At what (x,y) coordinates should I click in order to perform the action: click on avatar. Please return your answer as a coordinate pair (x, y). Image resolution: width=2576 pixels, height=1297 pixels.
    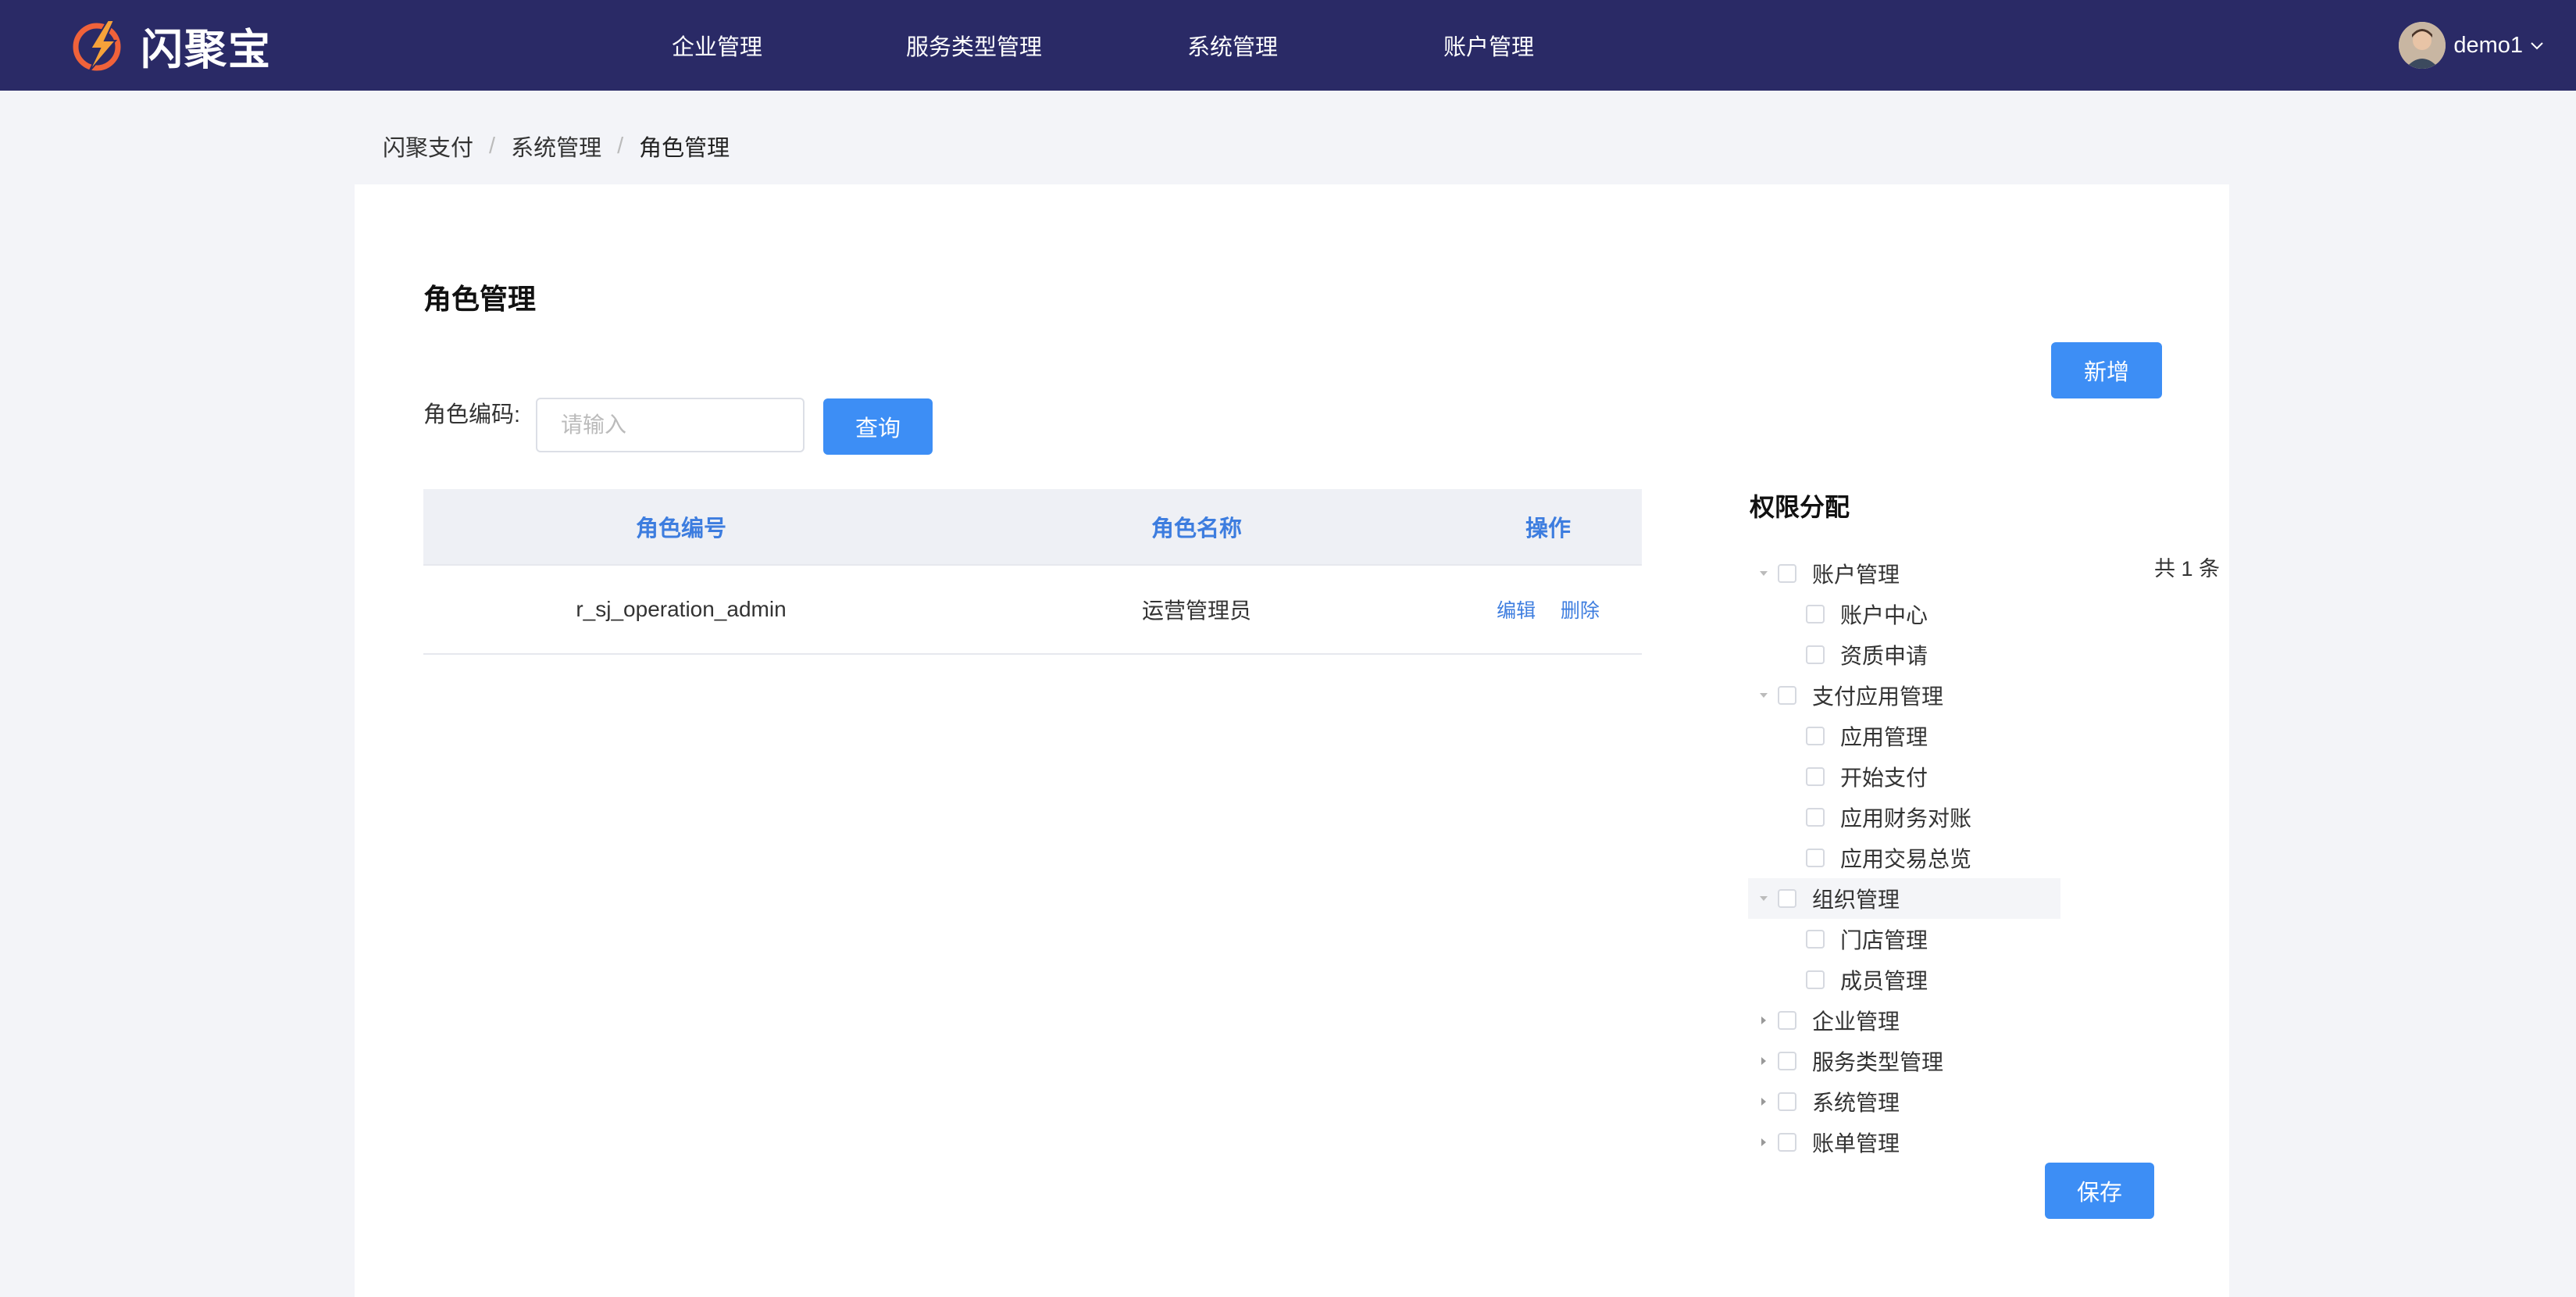
    Looking at the image, I should click on (2422, 45).